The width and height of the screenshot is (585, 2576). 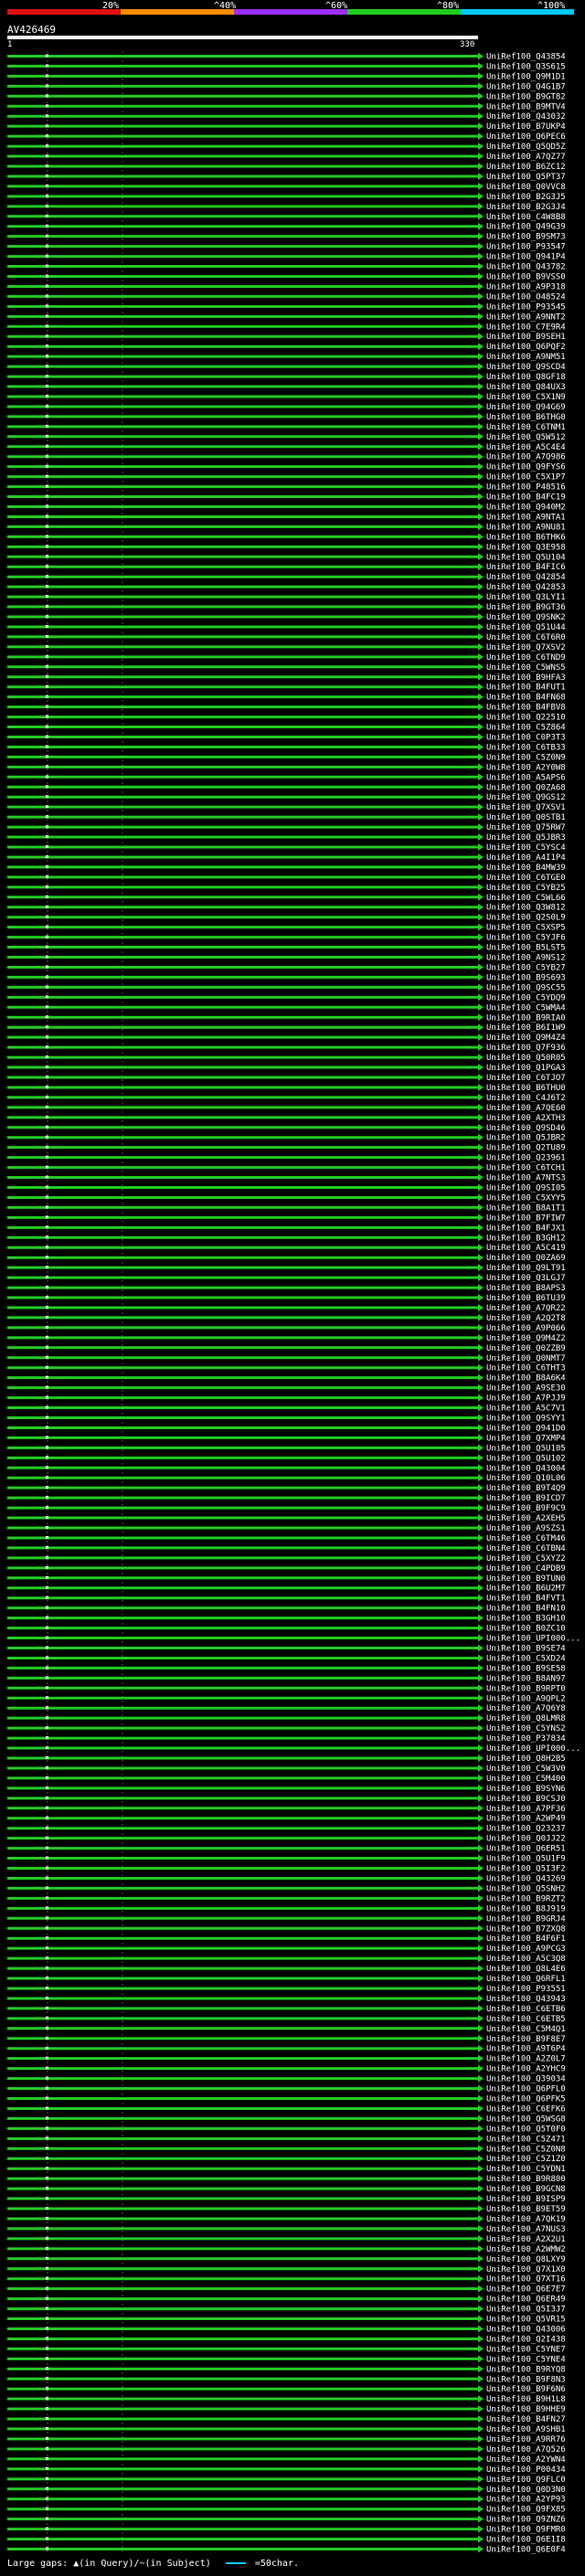 I want to click on hit-label: UniRef100_Q23237, so click(x=526, y=1829).